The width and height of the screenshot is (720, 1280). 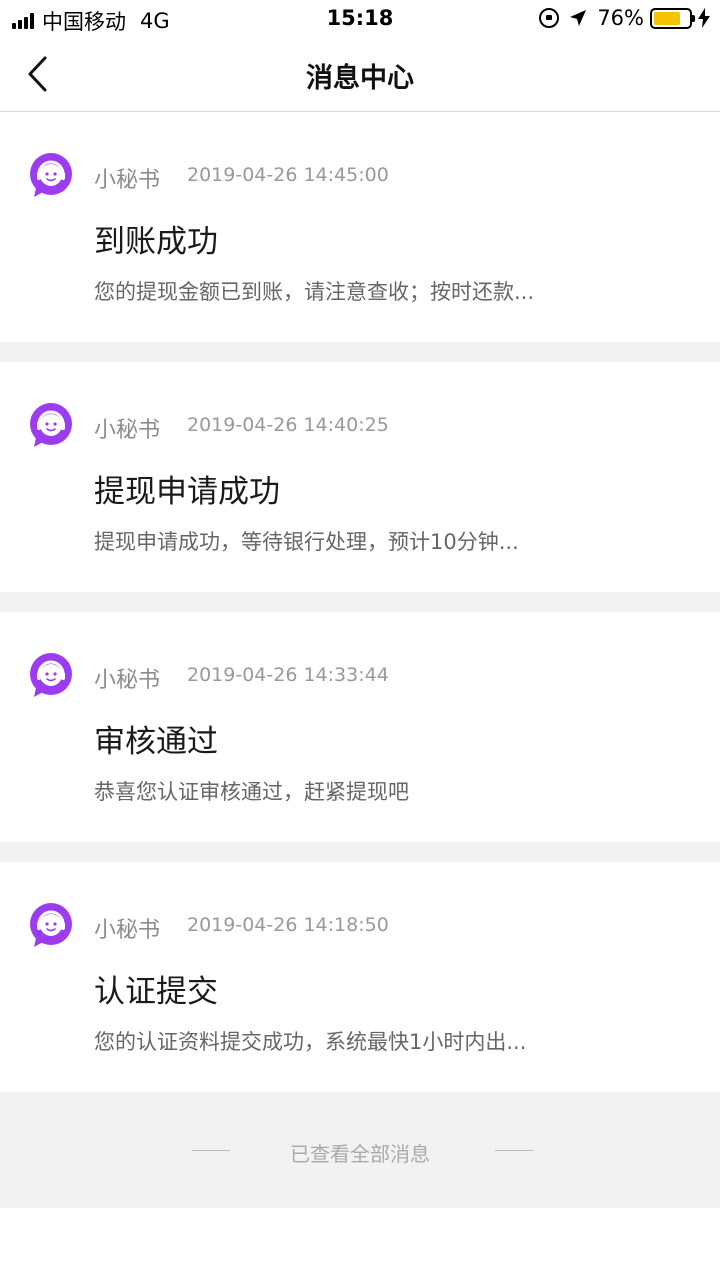 What do you see at coordinates (37, 74) in the screenshot?
I see `chevron-left-icon` at bounding box center [37, 74].